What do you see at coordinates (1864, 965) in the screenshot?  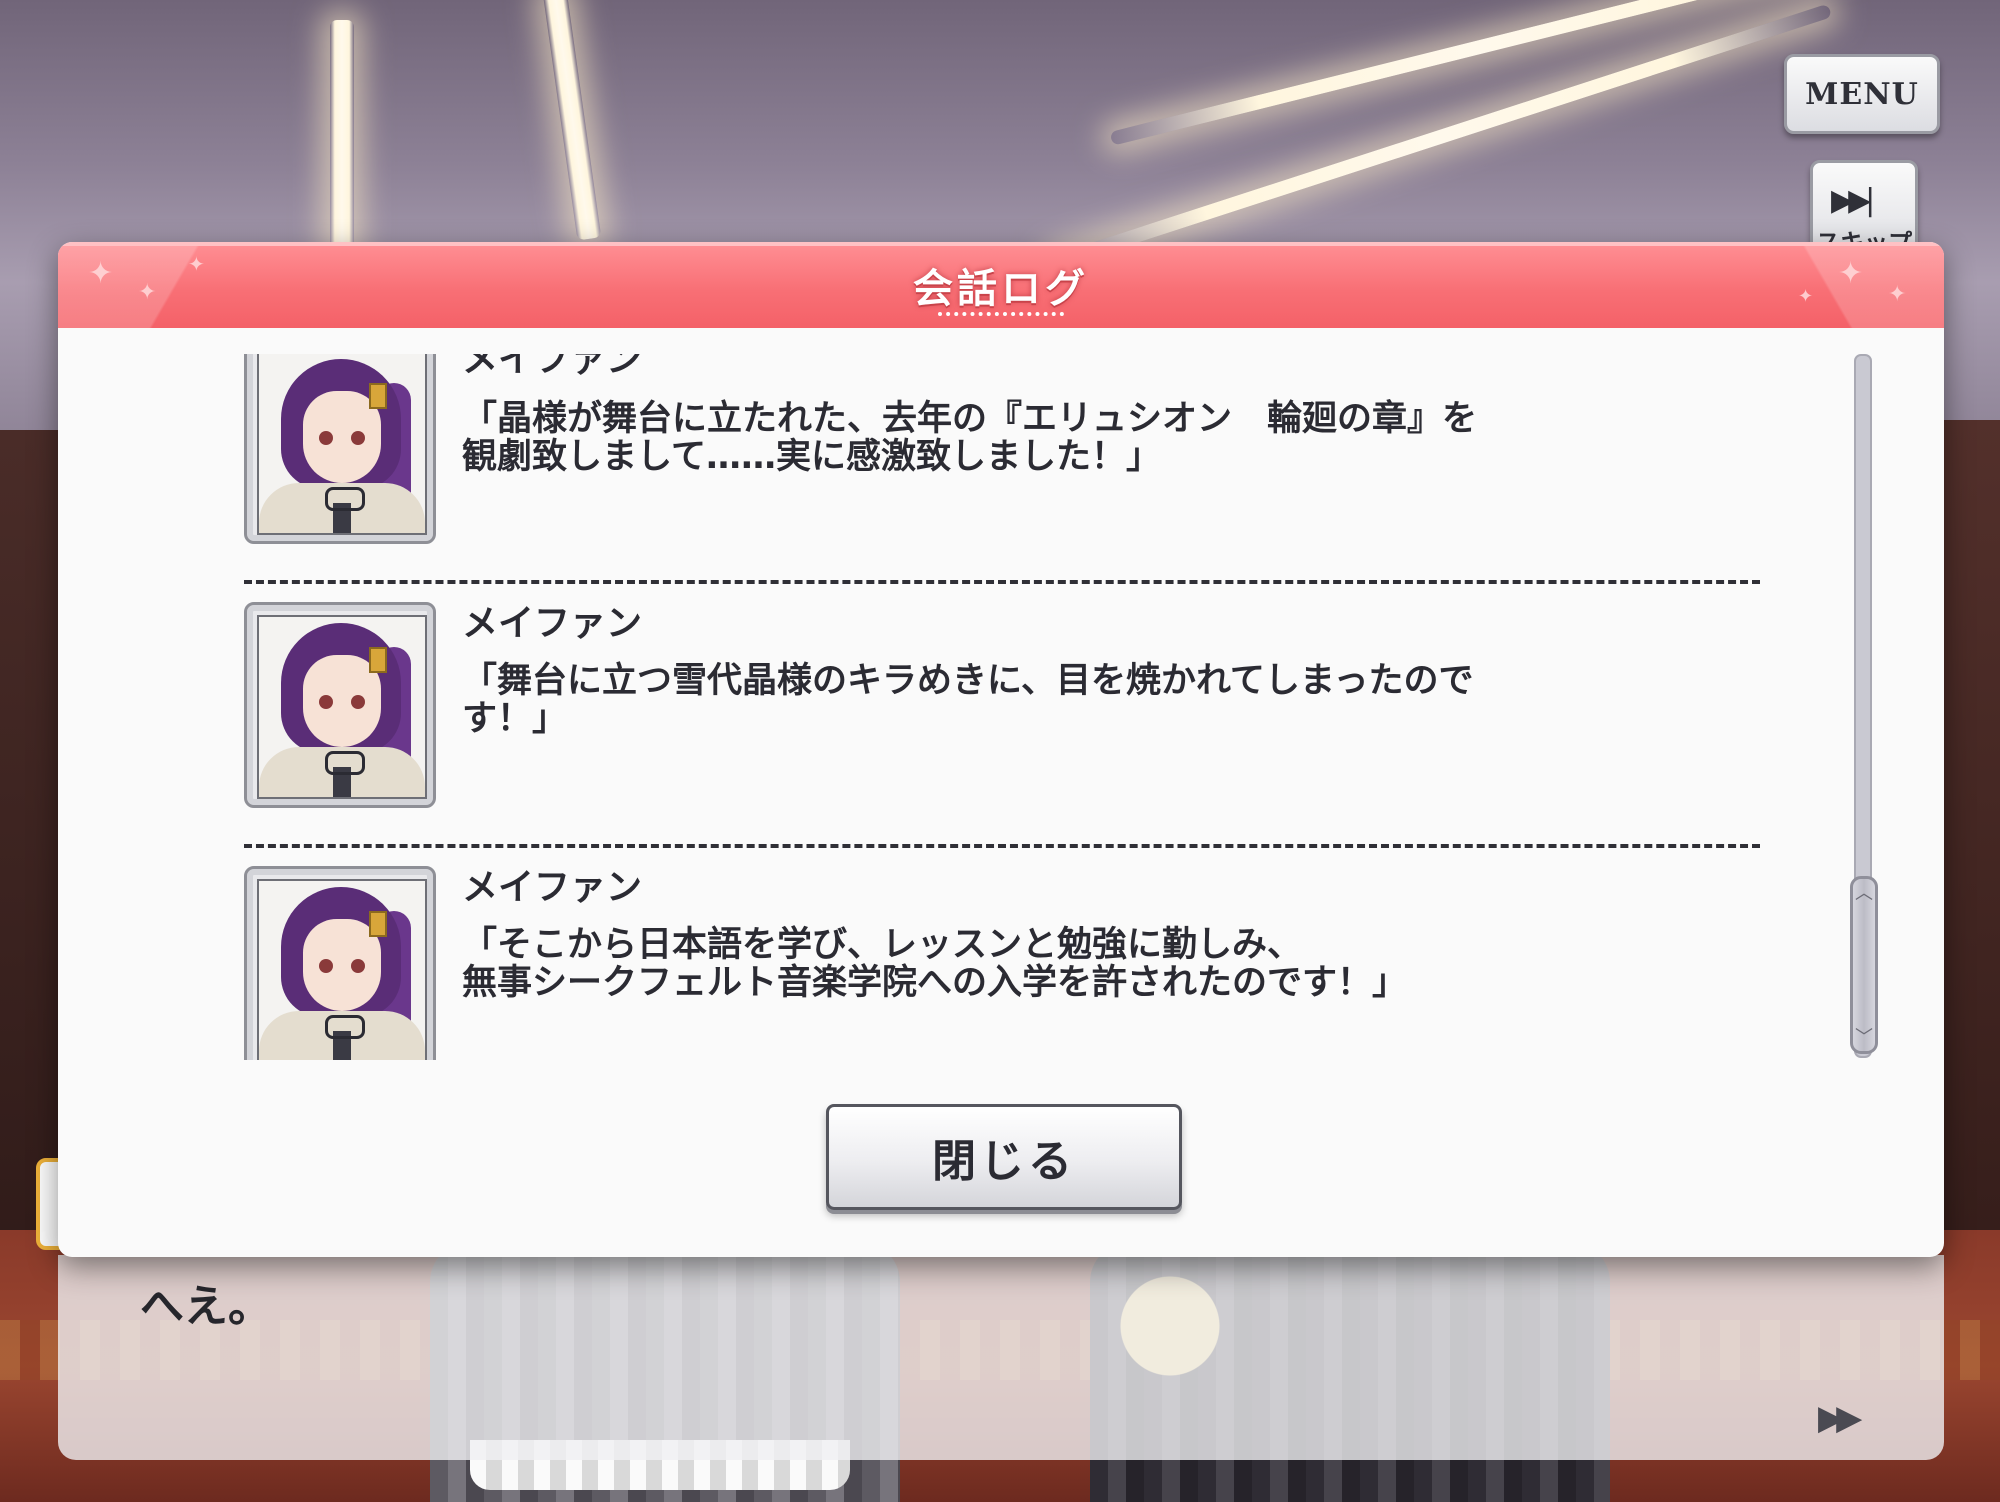 I see `scrollbar-thumb: ︿ ﹀` at bounding box center [1864, 965].